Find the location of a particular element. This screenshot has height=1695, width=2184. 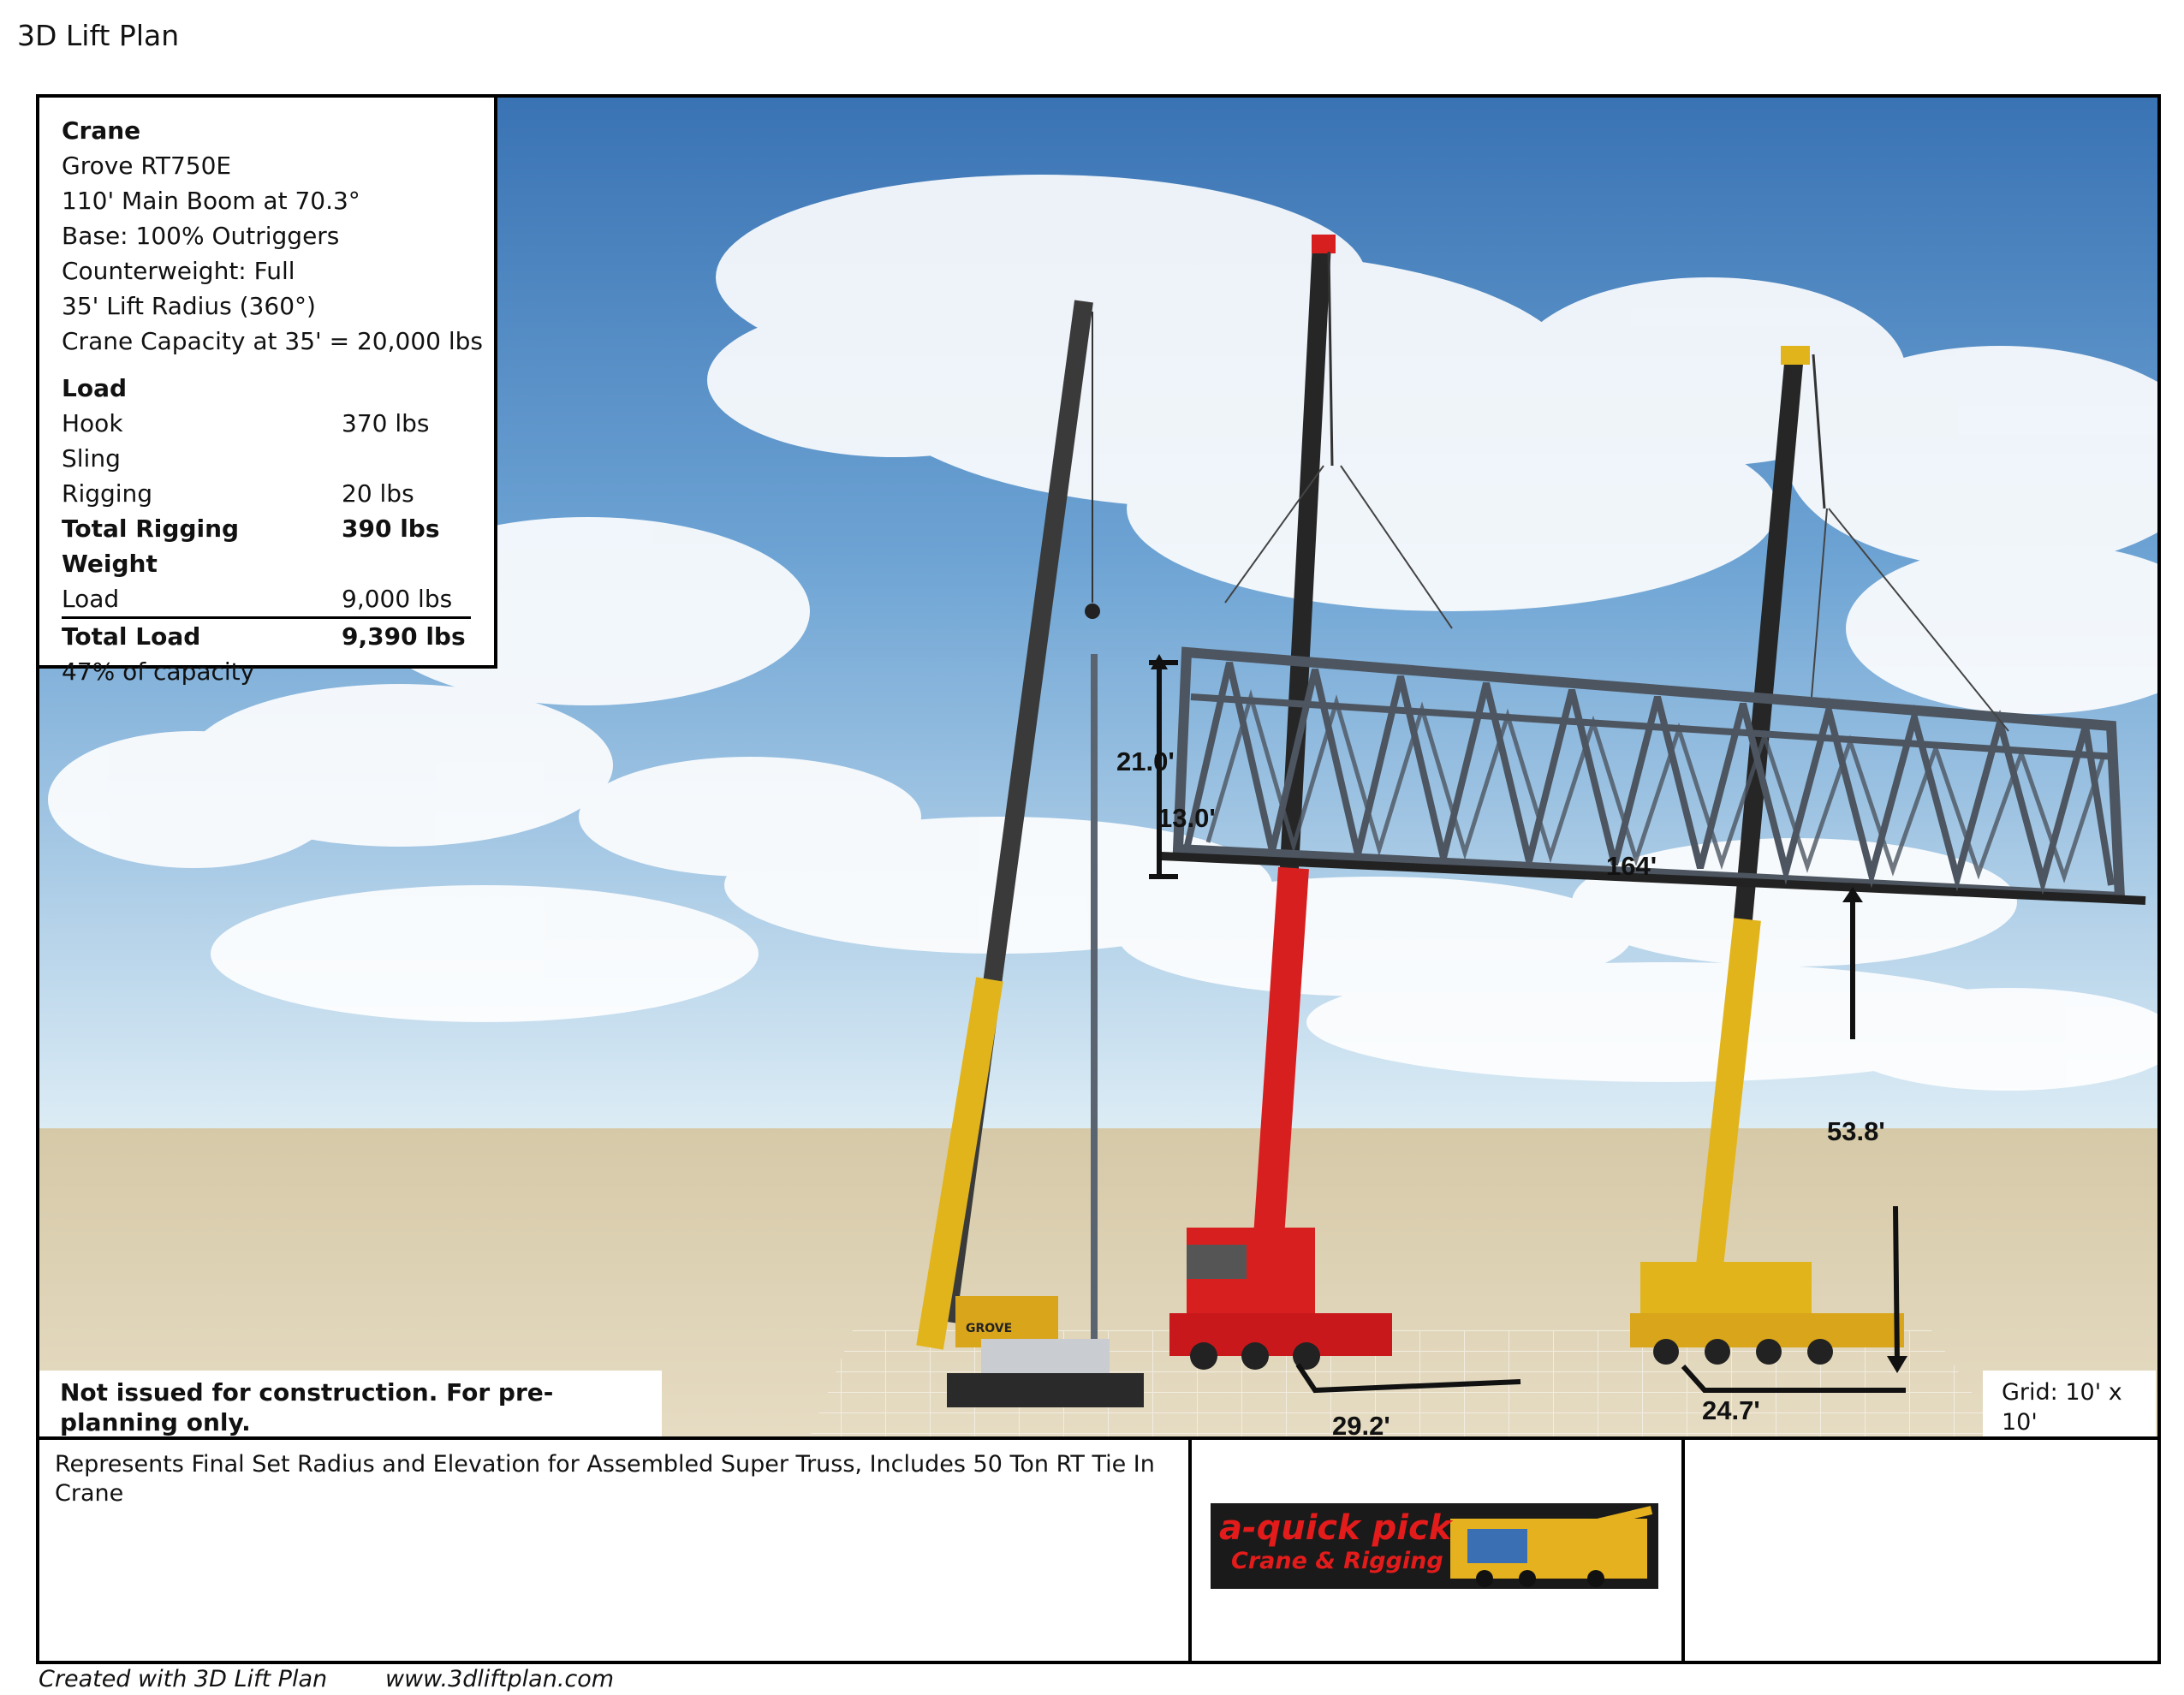

footer-created-with: Created with 3D Lift Plan is located at coordinates (184, 1679).